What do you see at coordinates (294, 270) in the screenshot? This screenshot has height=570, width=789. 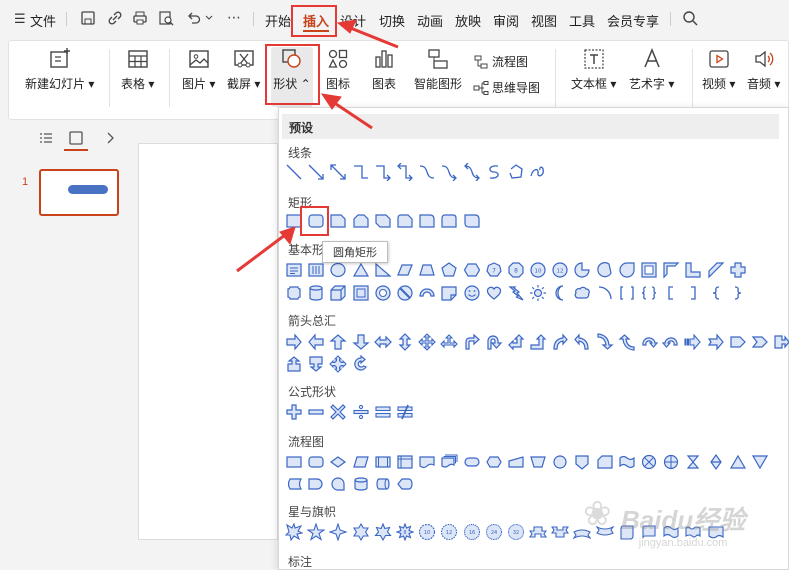 I see `text-box-shape-icon` at bounding box center [294, 270].